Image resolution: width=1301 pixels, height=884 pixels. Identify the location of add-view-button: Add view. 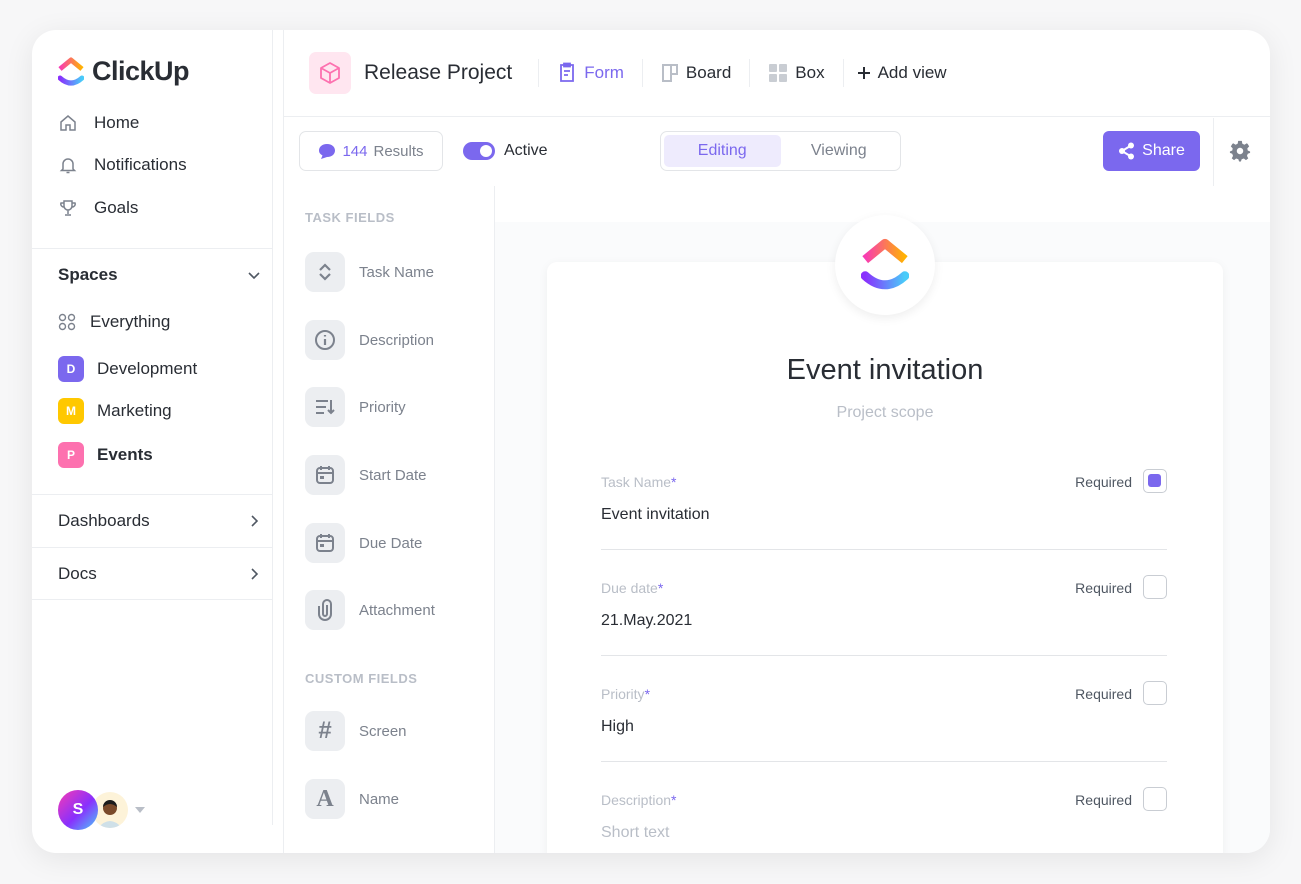
(903, 73).